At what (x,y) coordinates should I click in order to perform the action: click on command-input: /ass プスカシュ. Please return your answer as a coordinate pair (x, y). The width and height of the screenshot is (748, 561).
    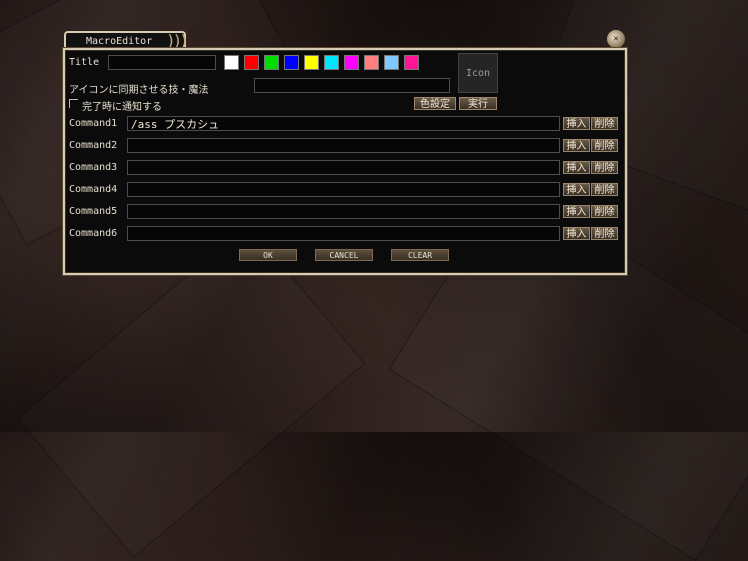
    Looking at the image, I should click on (343, 123).